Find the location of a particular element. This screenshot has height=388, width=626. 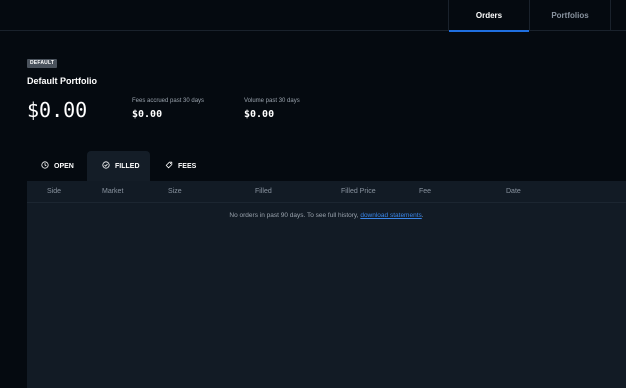

column-date: Date is located at coordinates (513, 192).